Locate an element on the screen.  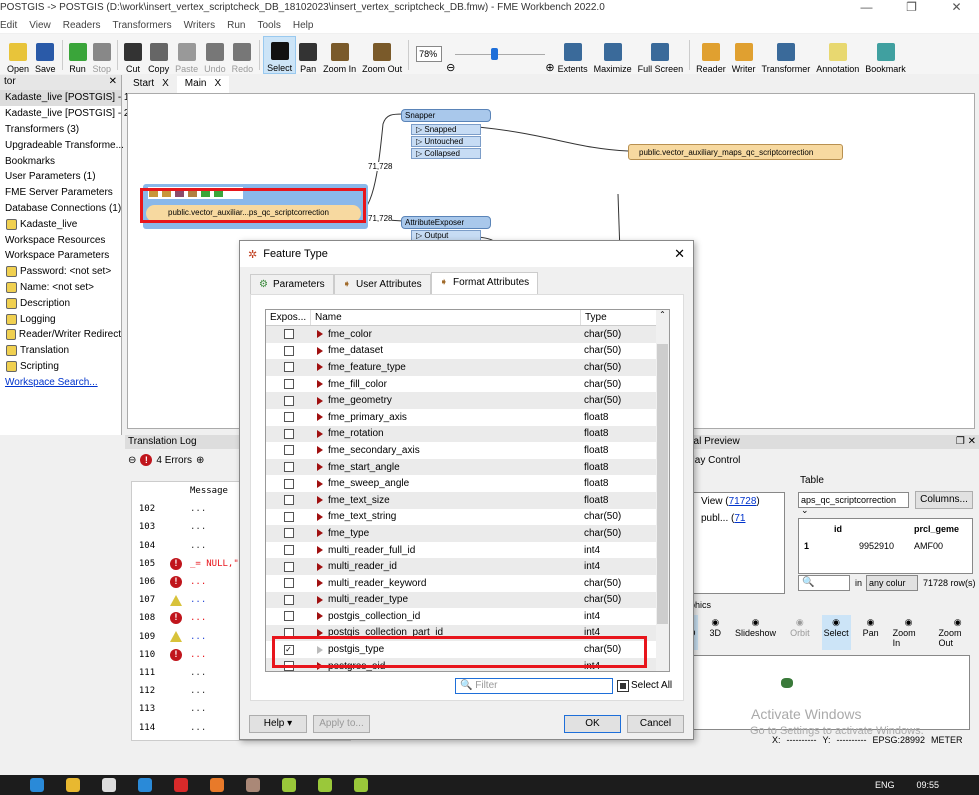
table-select: aps_qc_scriptcorrection ⌄ is located at coordinates (853, 503).